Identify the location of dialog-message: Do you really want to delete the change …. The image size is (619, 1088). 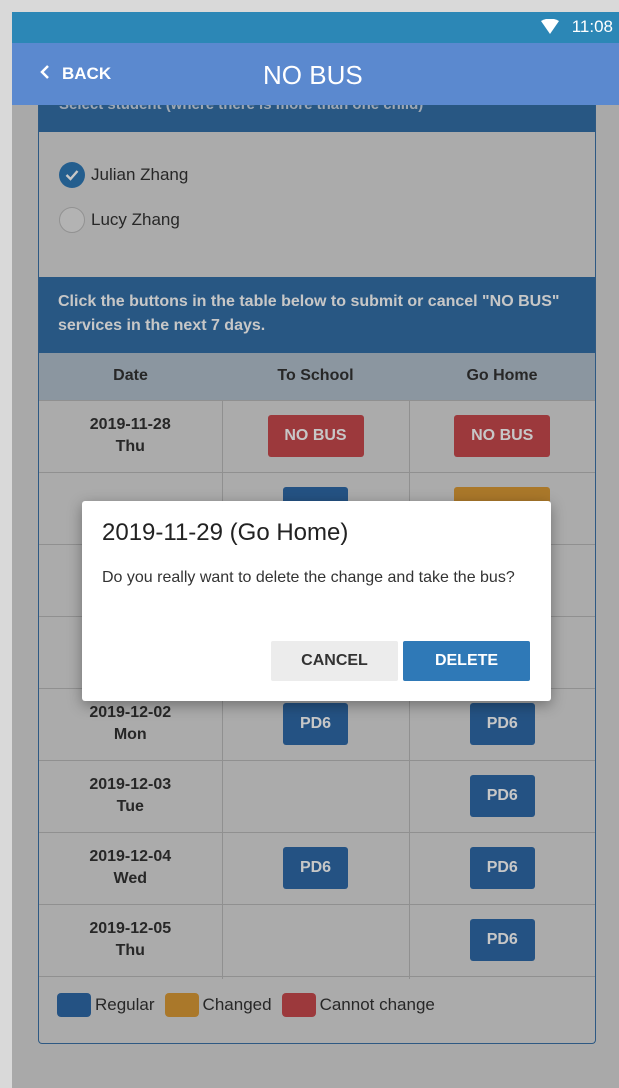
(308, 577).